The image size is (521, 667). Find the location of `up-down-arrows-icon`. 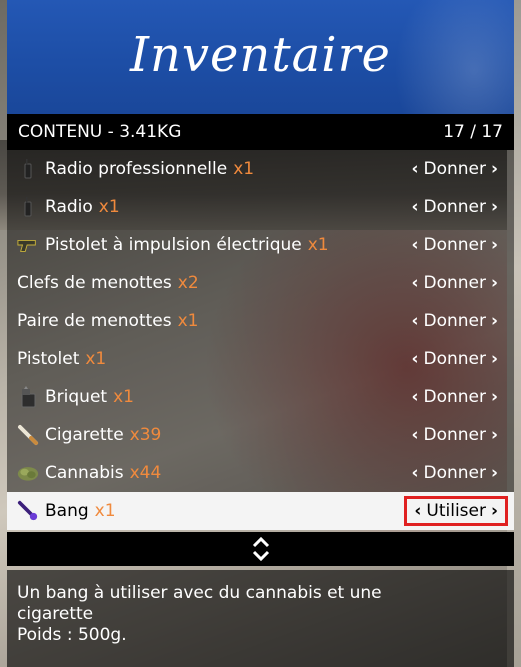

up-down-arrows-icon is located at coordinates (260, 549).